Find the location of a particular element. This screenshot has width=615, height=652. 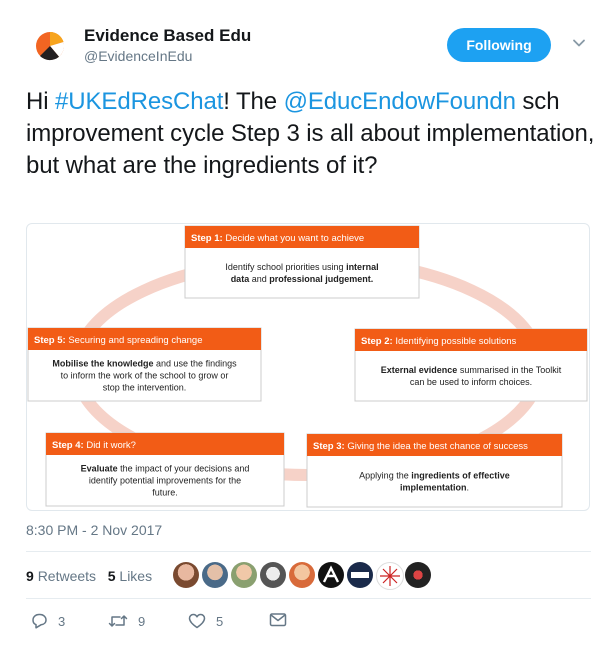

step-body-line: Applying the ingredients of effective is located at coordinates (434, 476).